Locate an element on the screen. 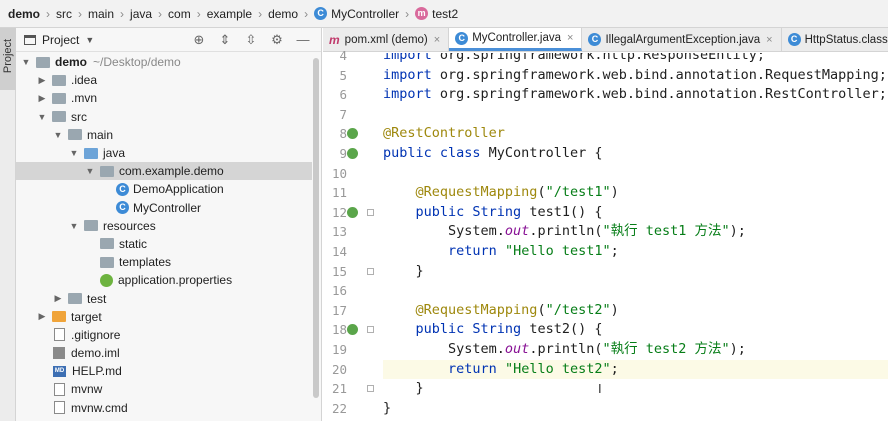 This screenshot has height=421, width=888. breadcrumb-item-test2: m test2 is located at coordinates (436, 14).